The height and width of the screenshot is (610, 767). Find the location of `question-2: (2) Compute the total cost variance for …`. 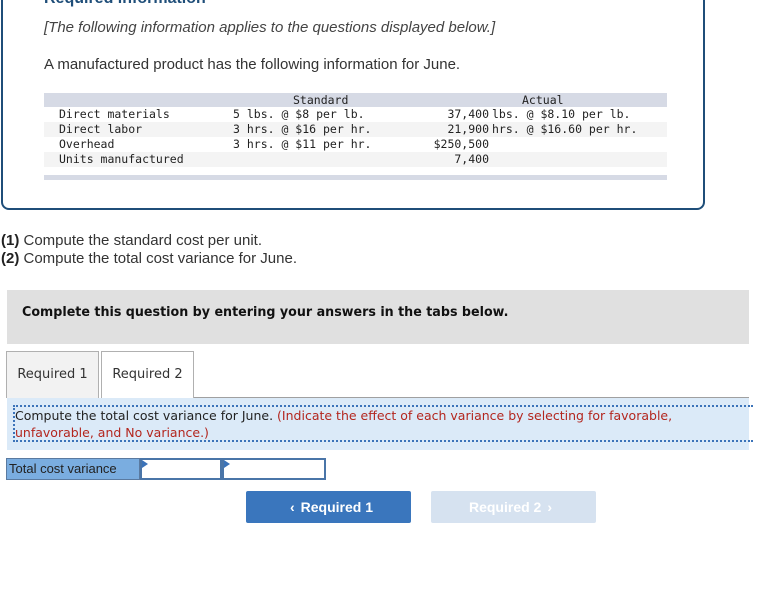

question-2: (2) Compute the total cost variance for … is located at coordinates (149, 258).